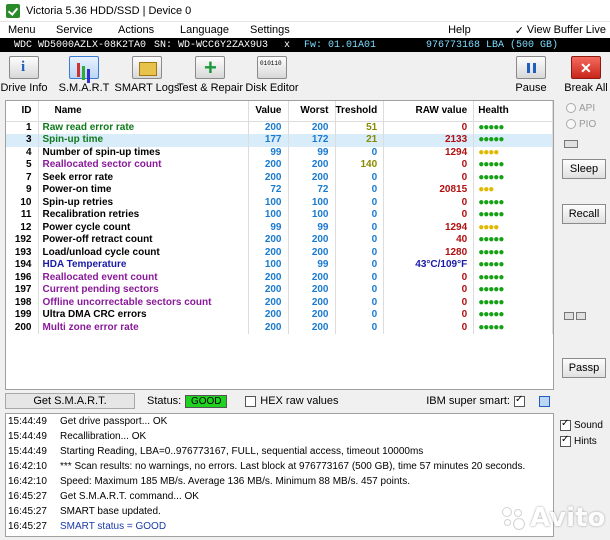 This screenshot has height=540, width=610. I want to click on table-row: 196 Reallocated event count 200 200 0 0 ●●●●●, so click(279, 277).